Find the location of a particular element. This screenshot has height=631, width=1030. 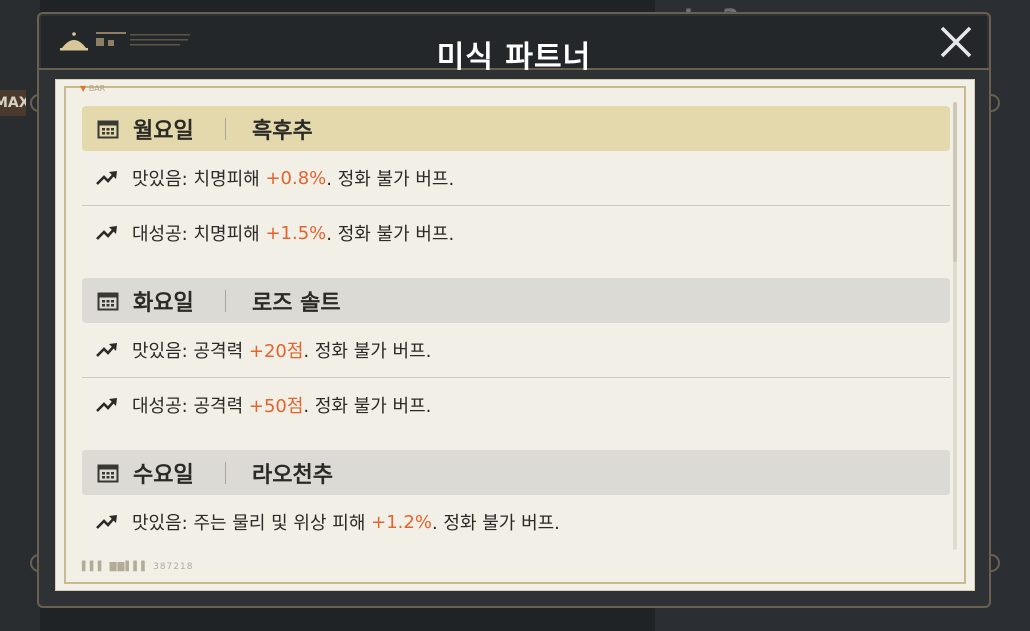

effect-row: 대성공: 공격력 +50점. 정화 불가 버프. is located at coordinates (516, 405).